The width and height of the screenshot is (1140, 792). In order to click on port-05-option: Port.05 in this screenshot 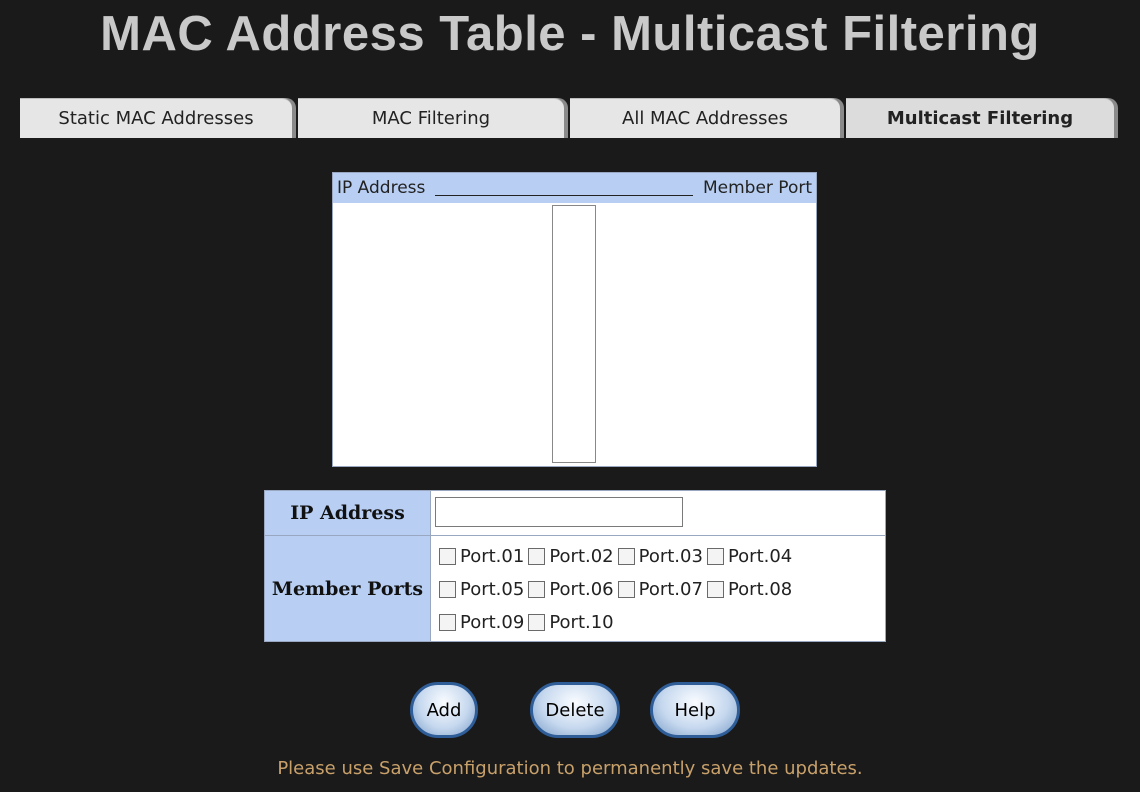, I will do `click(481, 589)`.